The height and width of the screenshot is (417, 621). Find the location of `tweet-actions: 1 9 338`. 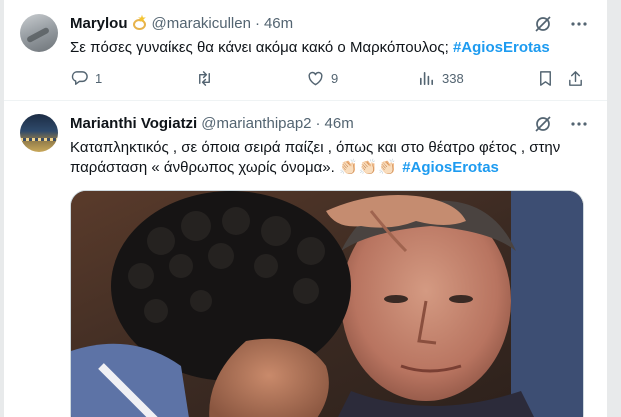

tweet-actions: 1 9 338 is located at coordinates (330, 80).